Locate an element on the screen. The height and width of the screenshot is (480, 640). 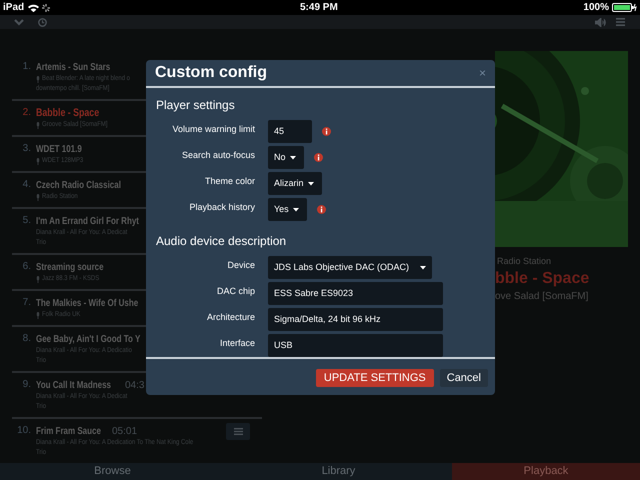
track-title: Frim Fram Sauce is located at coordinates (68, 431).